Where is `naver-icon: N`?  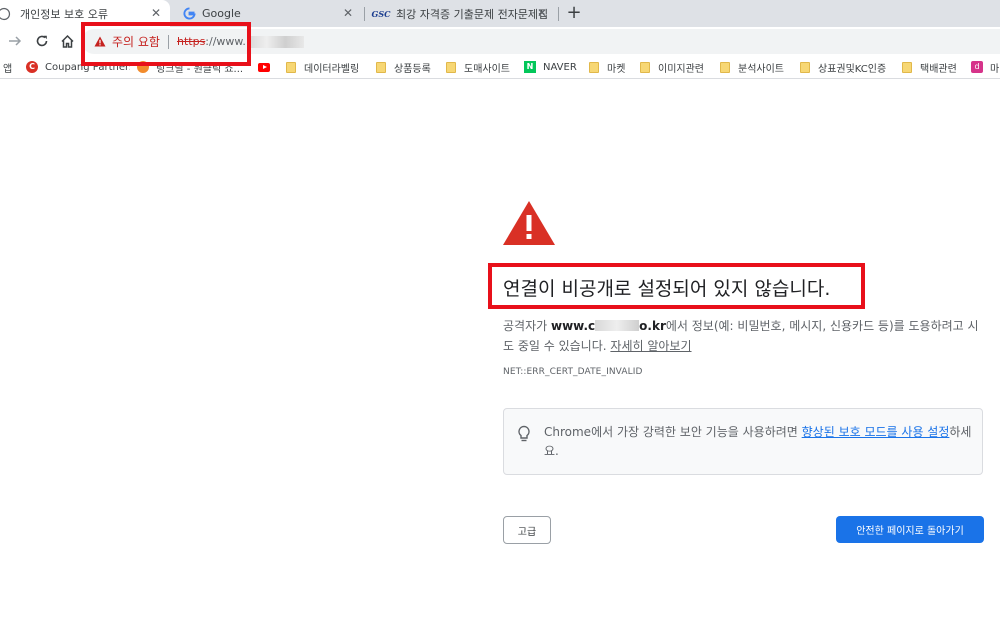 naver-icon: N is located at coordinates (530, 67).